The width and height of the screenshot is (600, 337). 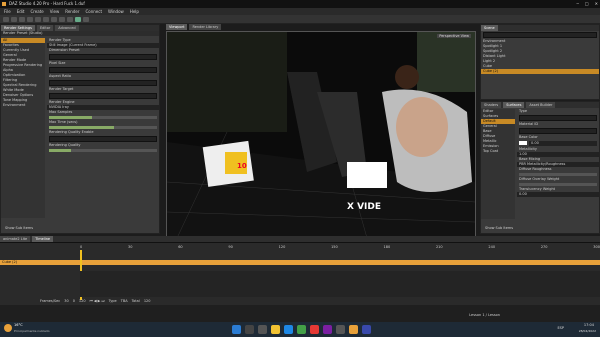 What do you see at coordinates (72, 11) in the screenshot?
I see `menu-render: Render` at bounding box center [72, 11].